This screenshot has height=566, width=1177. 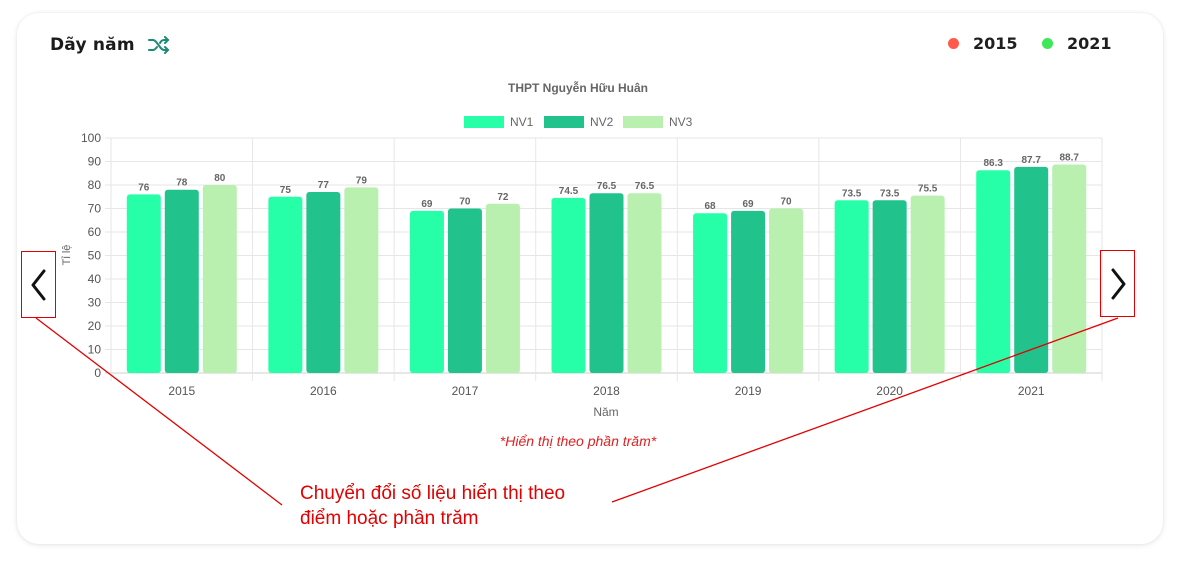 I want to click on chevron-right-icon, so click(x=1118, y=284).